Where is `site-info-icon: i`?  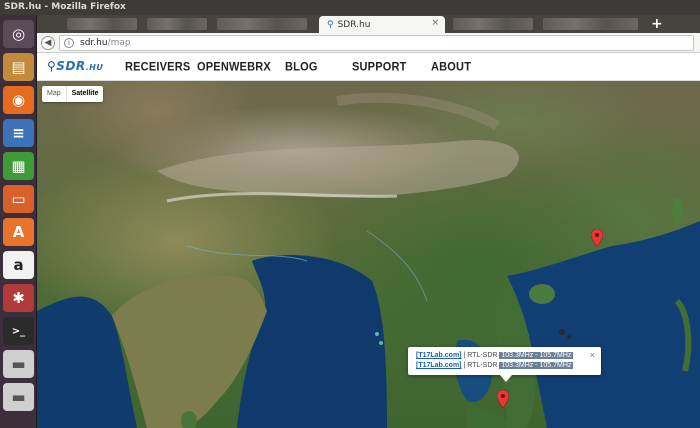 site-info-icon: i is located at coordinates (69, 43).